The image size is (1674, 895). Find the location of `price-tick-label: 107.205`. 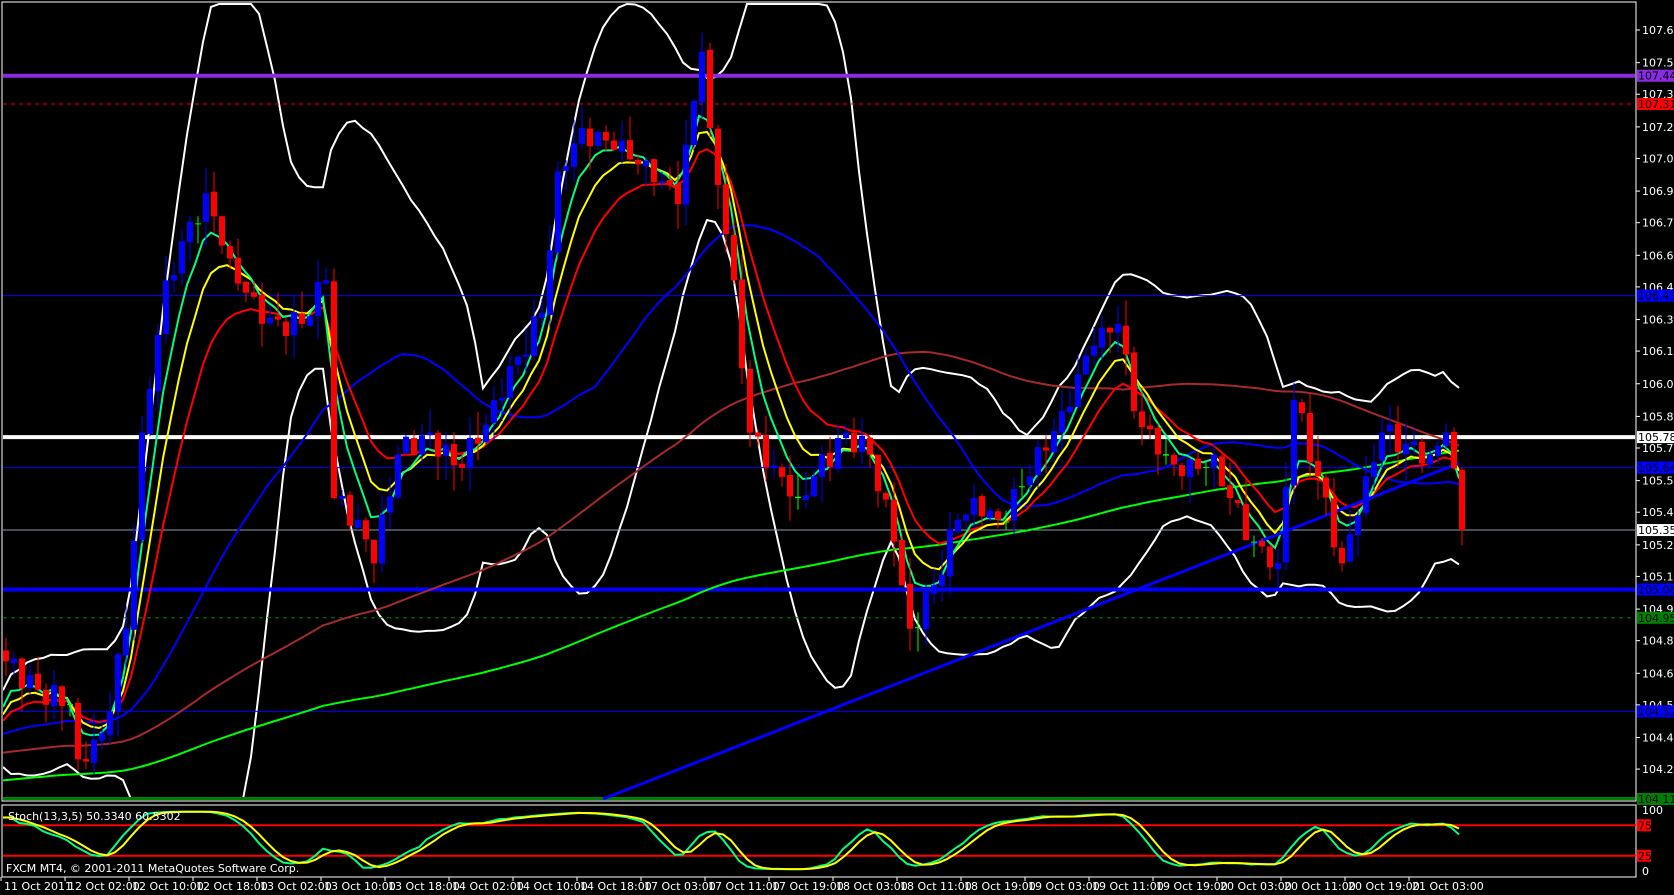

price-tick-label: 107.205 is located at coordinates (1658, 127).